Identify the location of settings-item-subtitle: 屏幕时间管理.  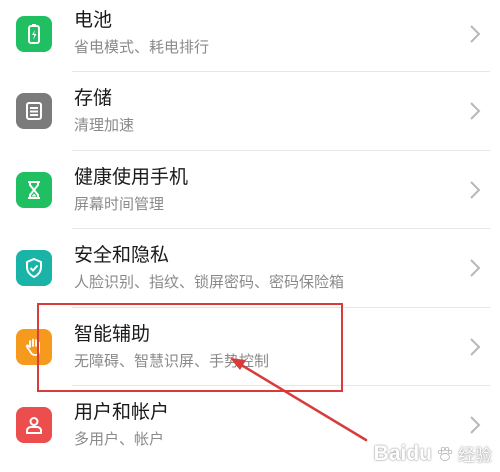
(119, 203).